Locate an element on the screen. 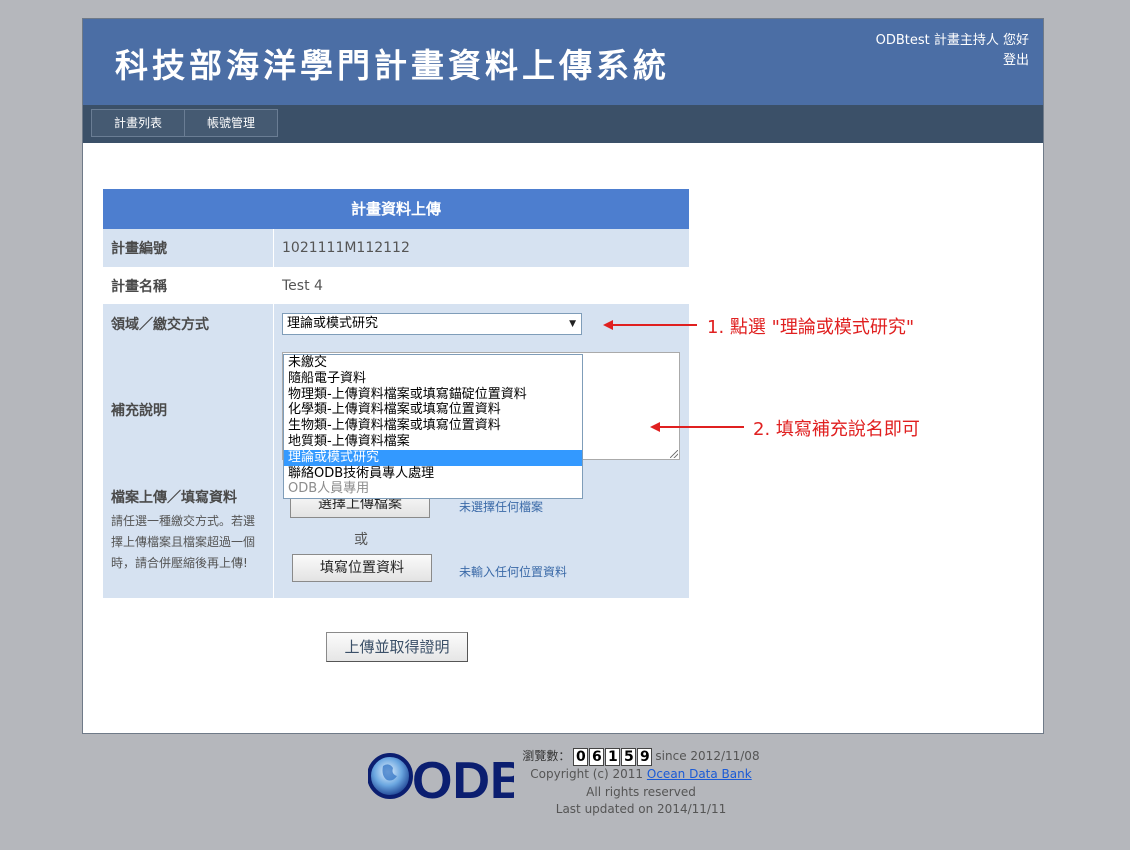 This screenshot has height=850, width=1130. visit-counter: 0 6 1 5 9 is located at coordinates (613, 757).